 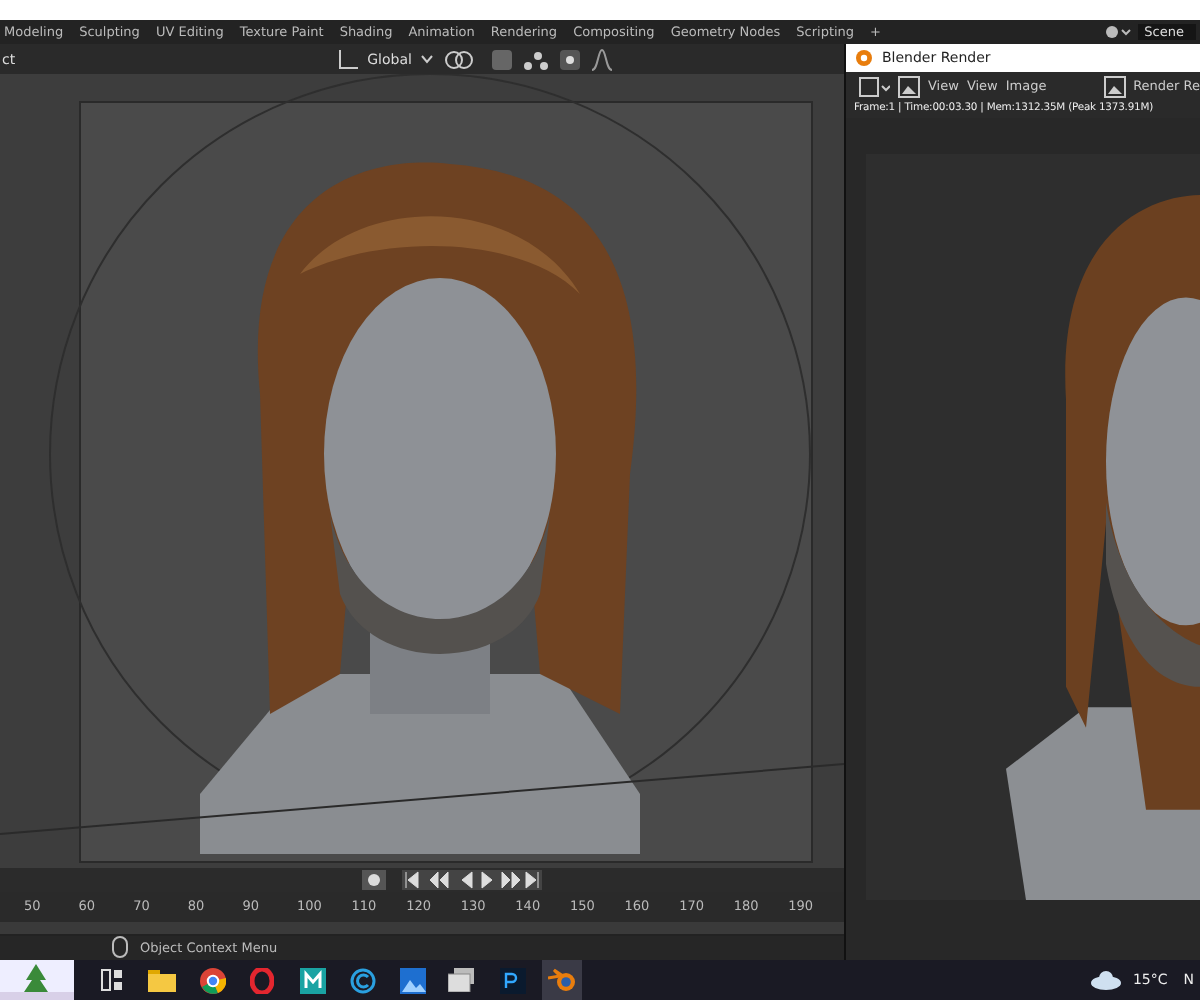 What do you see at coordinates (374, 879) in the screenshot?
I see `record-button` at bounding box center [374, 879].